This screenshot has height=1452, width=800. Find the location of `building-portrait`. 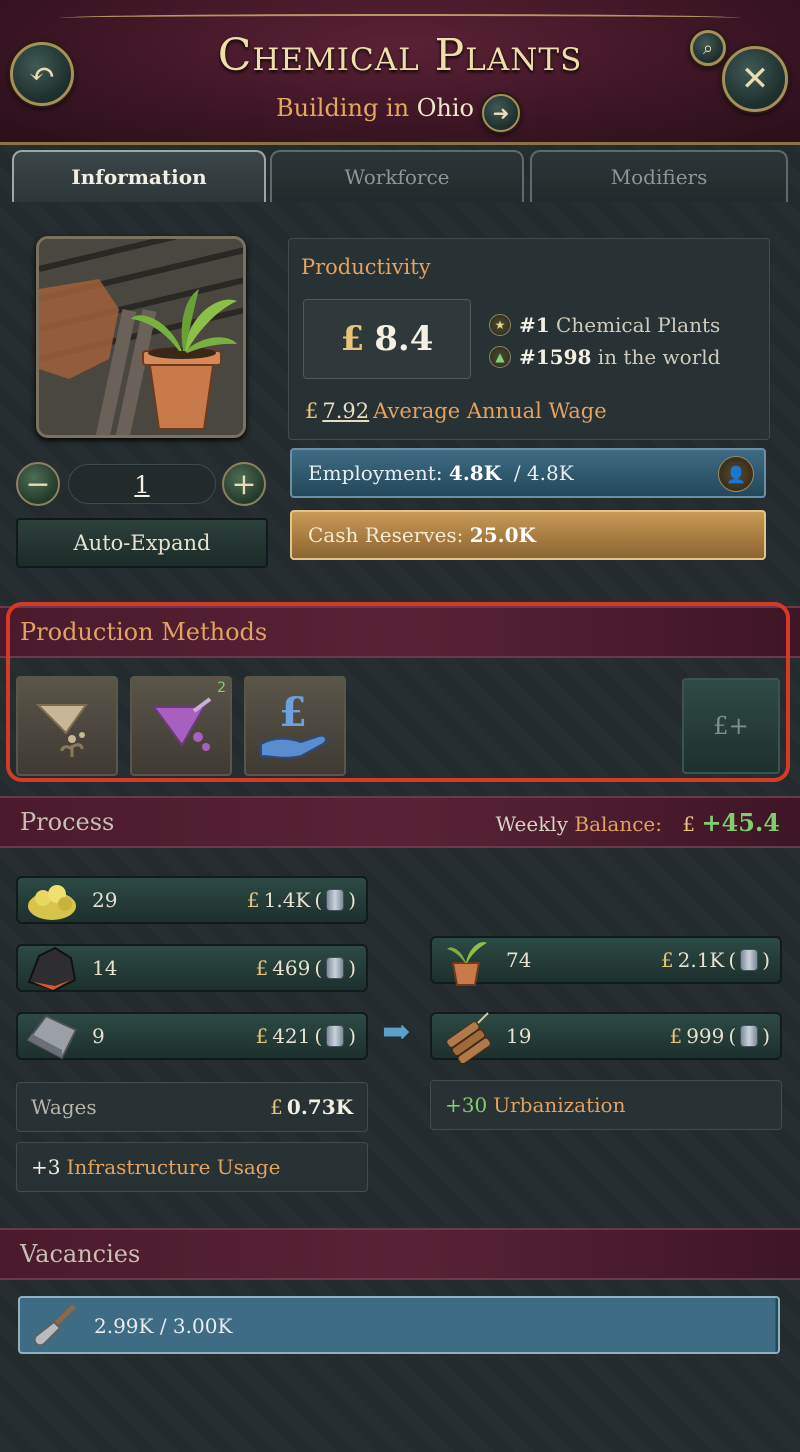

building-portrait is located at coordinates (141, 337).